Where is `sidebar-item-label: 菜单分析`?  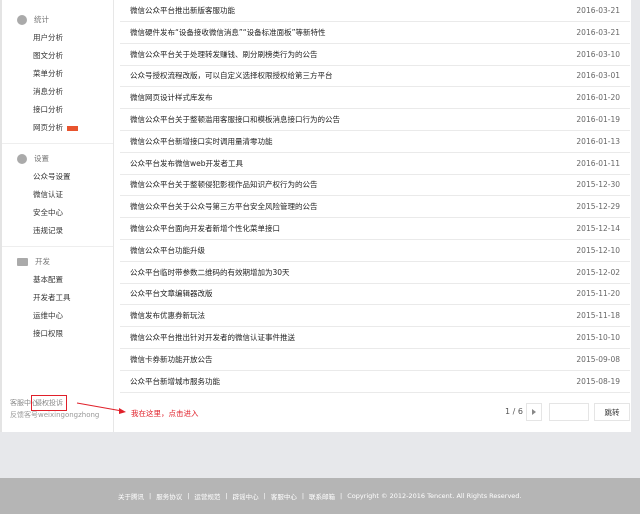 sidebar-item-label: 菜单分析 is located at coordinates (48, 73).